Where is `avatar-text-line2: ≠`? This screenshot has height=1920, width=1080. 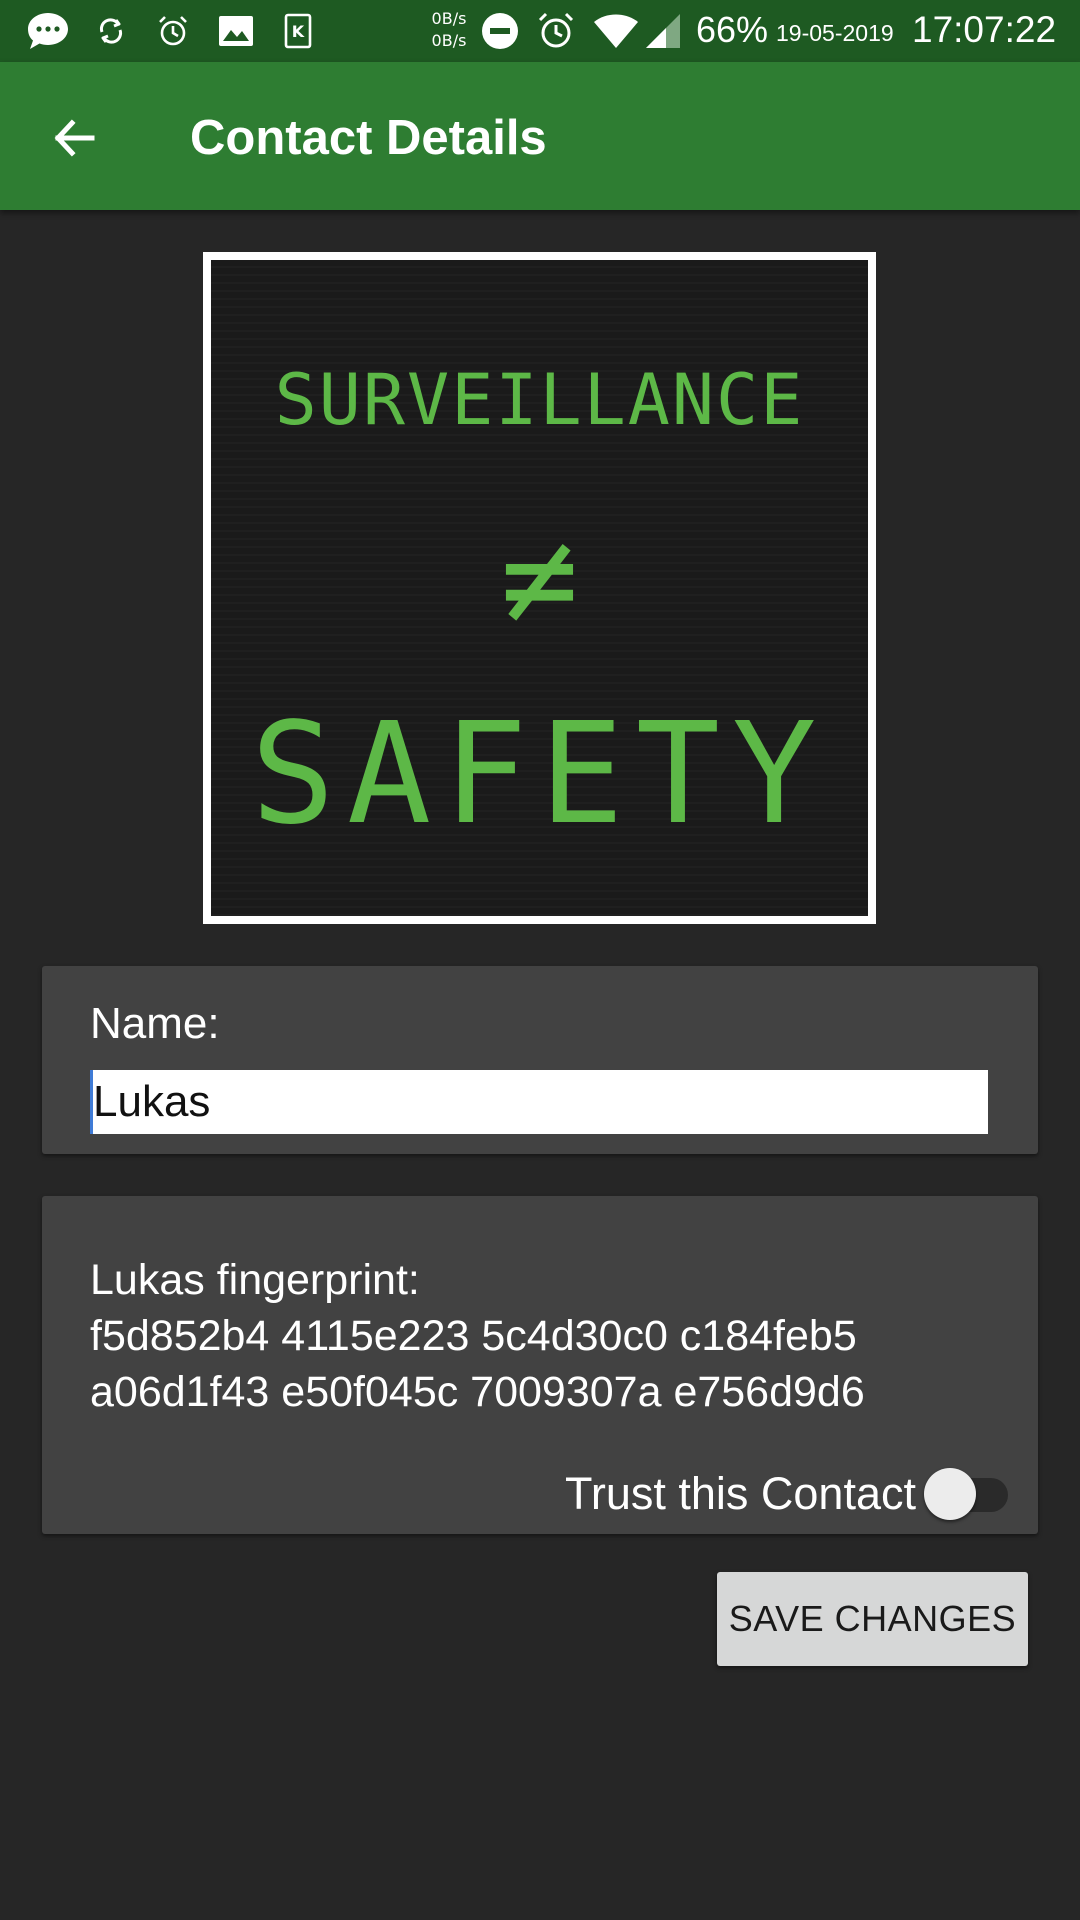
avatar-text-line2: ≠ is located at coordinates (539, 578).